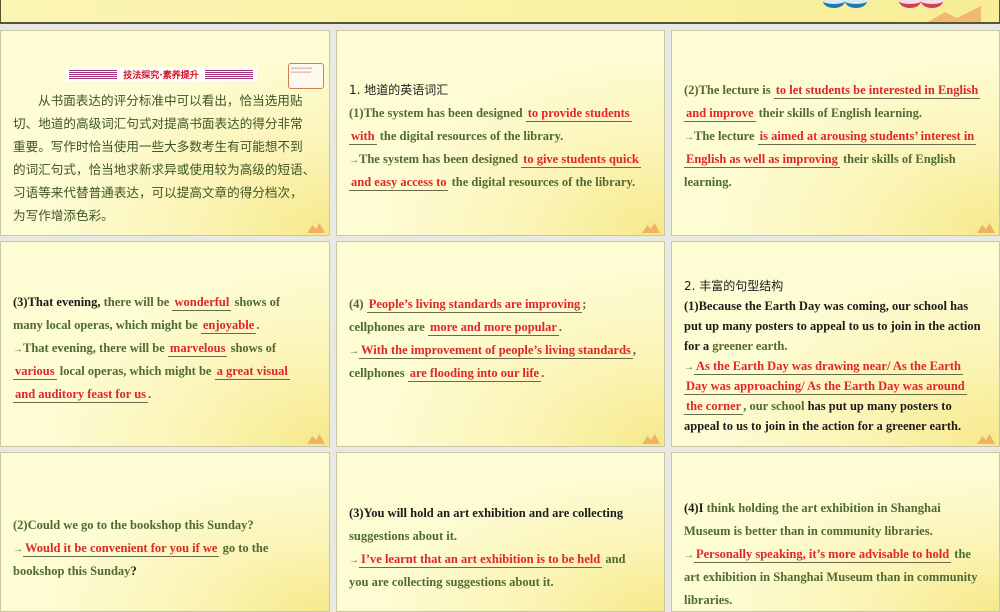 The image size is (1000, 612). I want to click on intro-line: 从书面表达的评分标准中可以看出，恰当选用贴, so click(170, 100).